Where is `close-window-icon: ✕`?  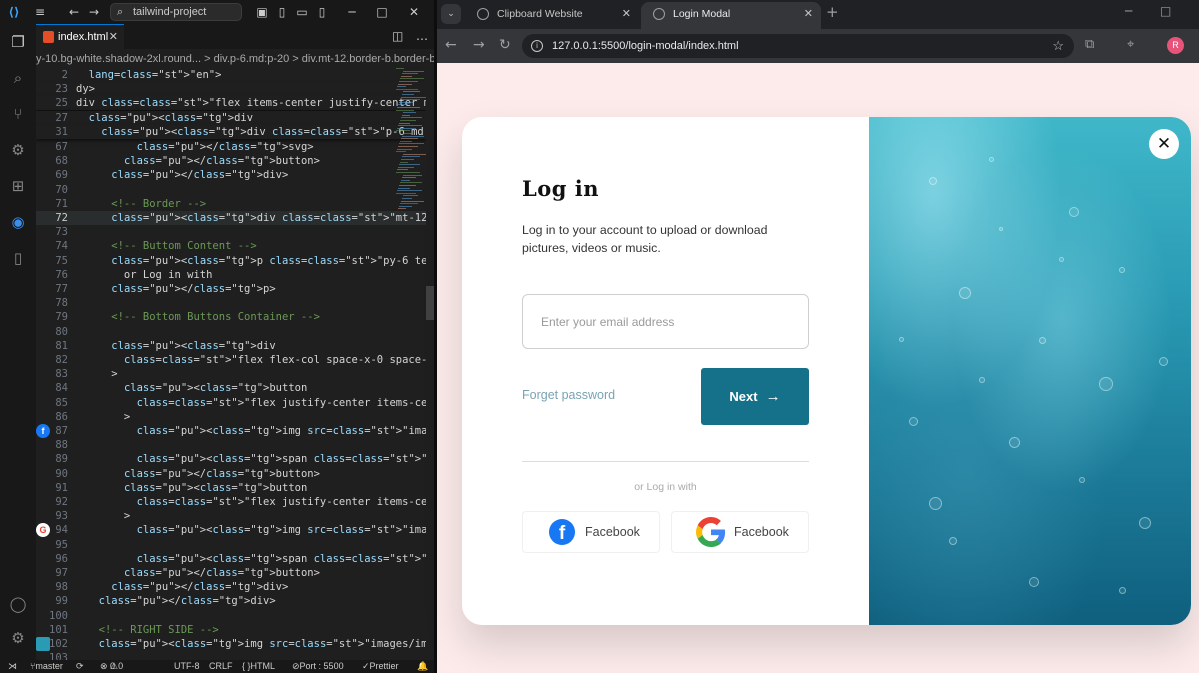
close-window-icon: ✕ is located at coordinates (414, 12).